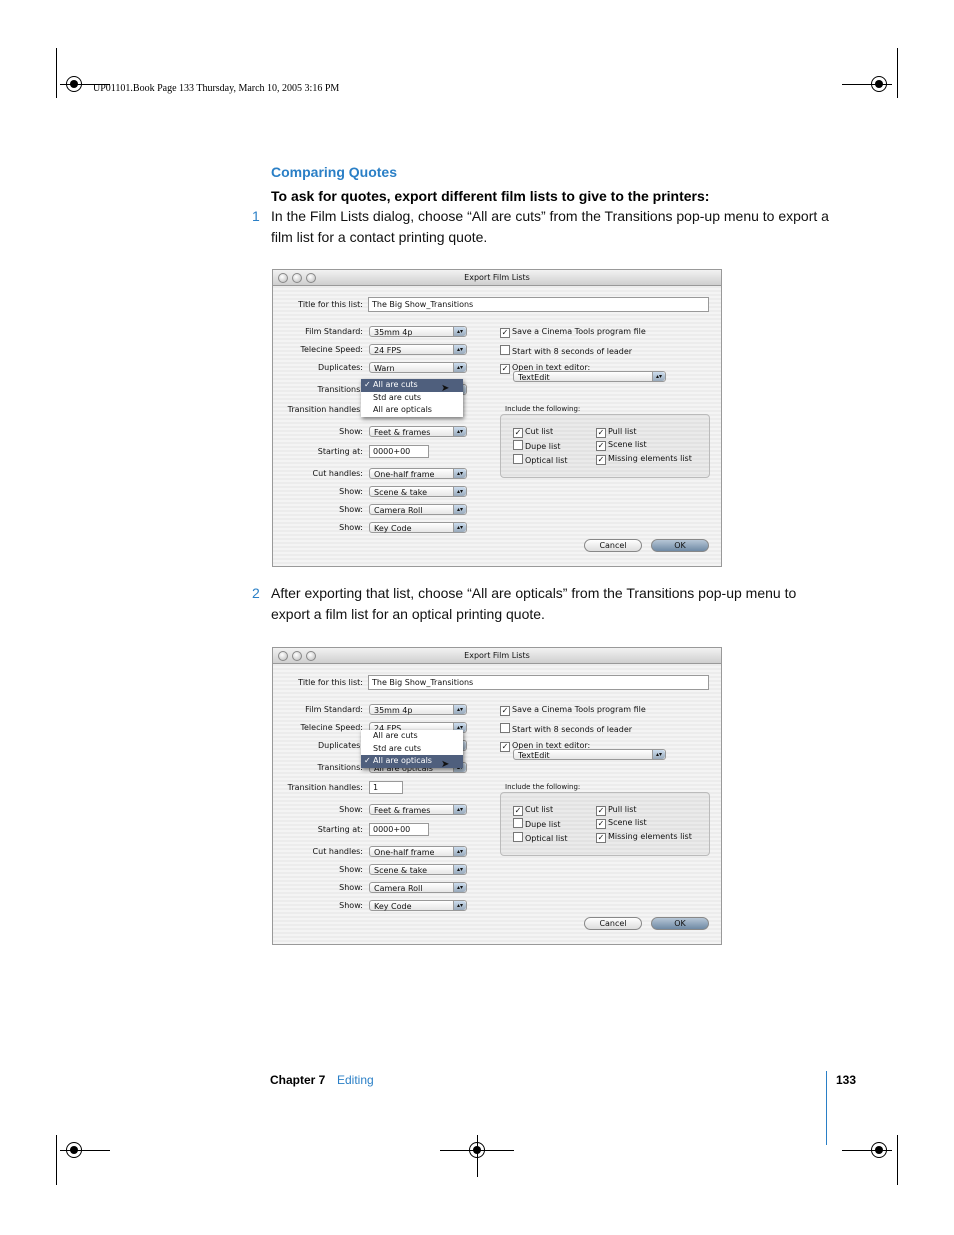 This screenshot has width=954, height=1235. I want to click on dialog-title: Export Film Lists, so click(497, 655).